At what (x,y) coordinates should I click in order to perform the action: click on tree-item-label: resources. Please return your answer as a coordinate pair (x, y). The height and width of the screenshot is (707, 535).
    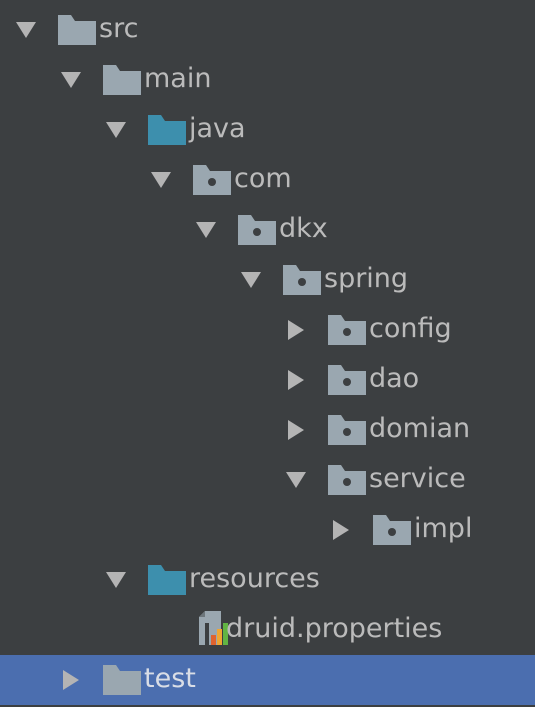
    Looking at the image, I should click on (254, 578).